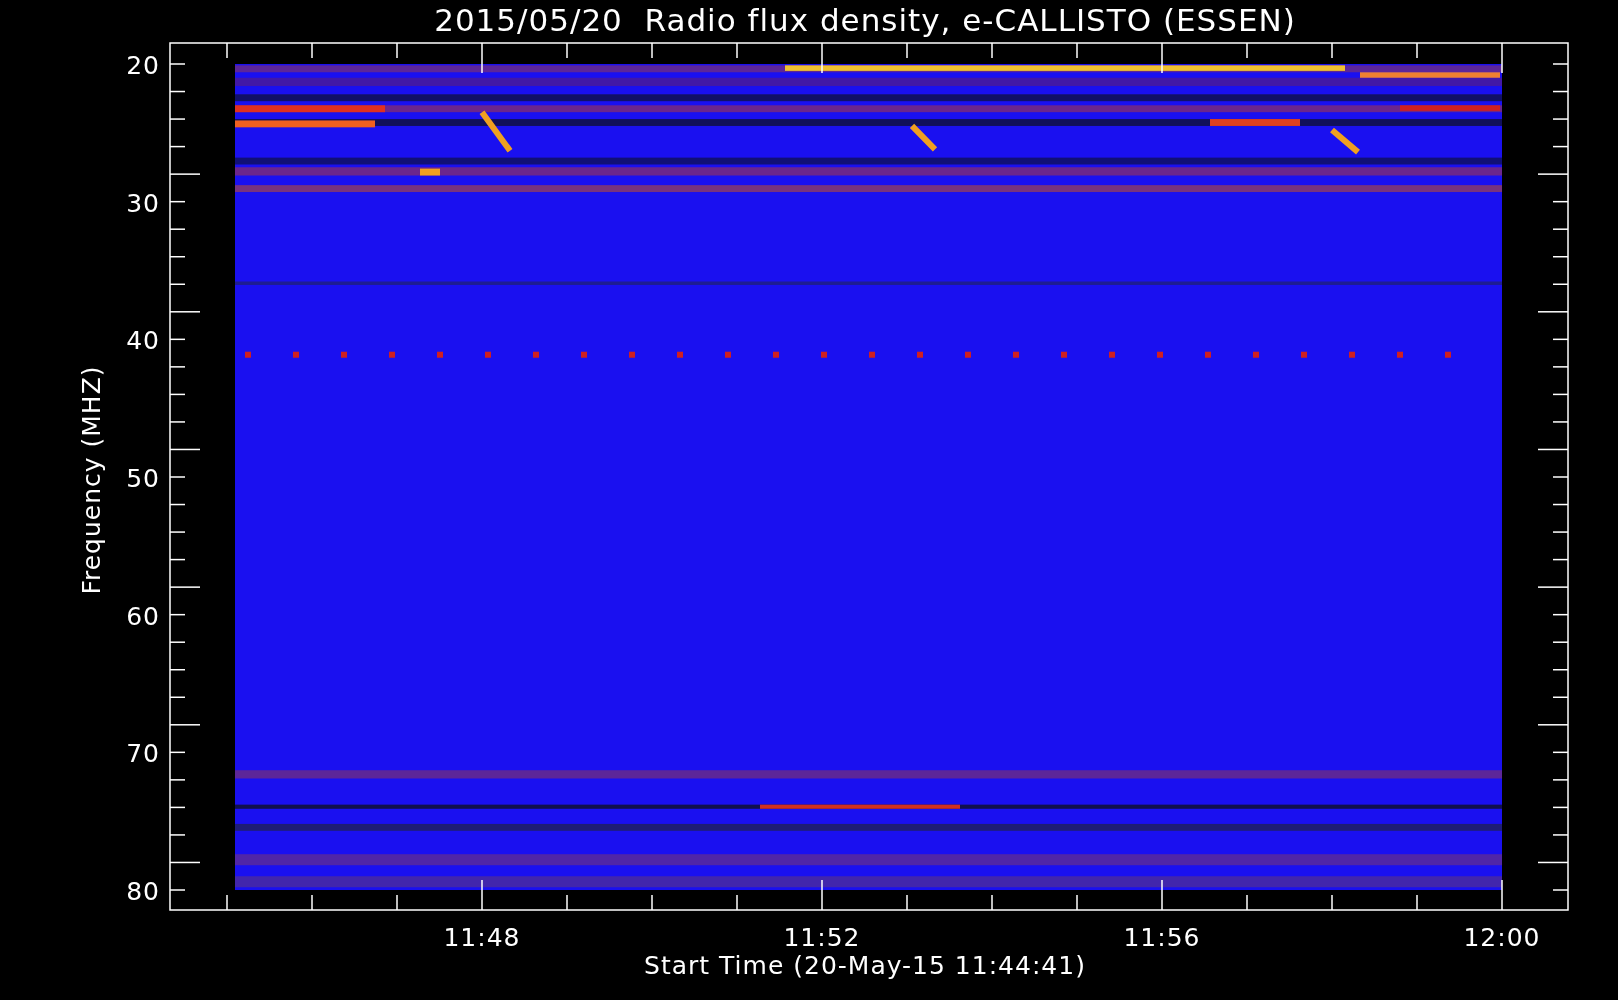  What do you see at coordinates (822, 937) in the screenshot?
I see `x-tick-label: 11:52` at bounding box center [822, 937].